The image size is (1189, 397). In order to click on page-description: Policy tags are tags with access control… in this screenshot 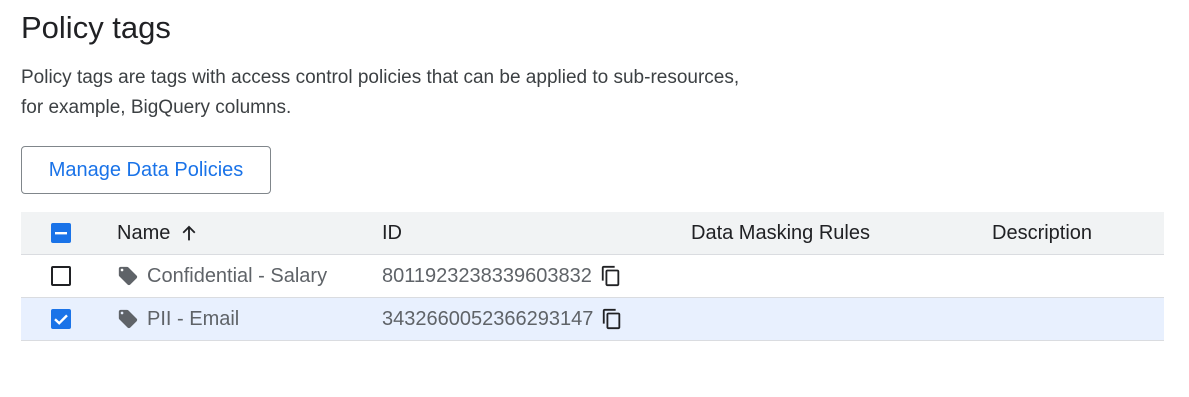, I will do `click(380, 92)`.